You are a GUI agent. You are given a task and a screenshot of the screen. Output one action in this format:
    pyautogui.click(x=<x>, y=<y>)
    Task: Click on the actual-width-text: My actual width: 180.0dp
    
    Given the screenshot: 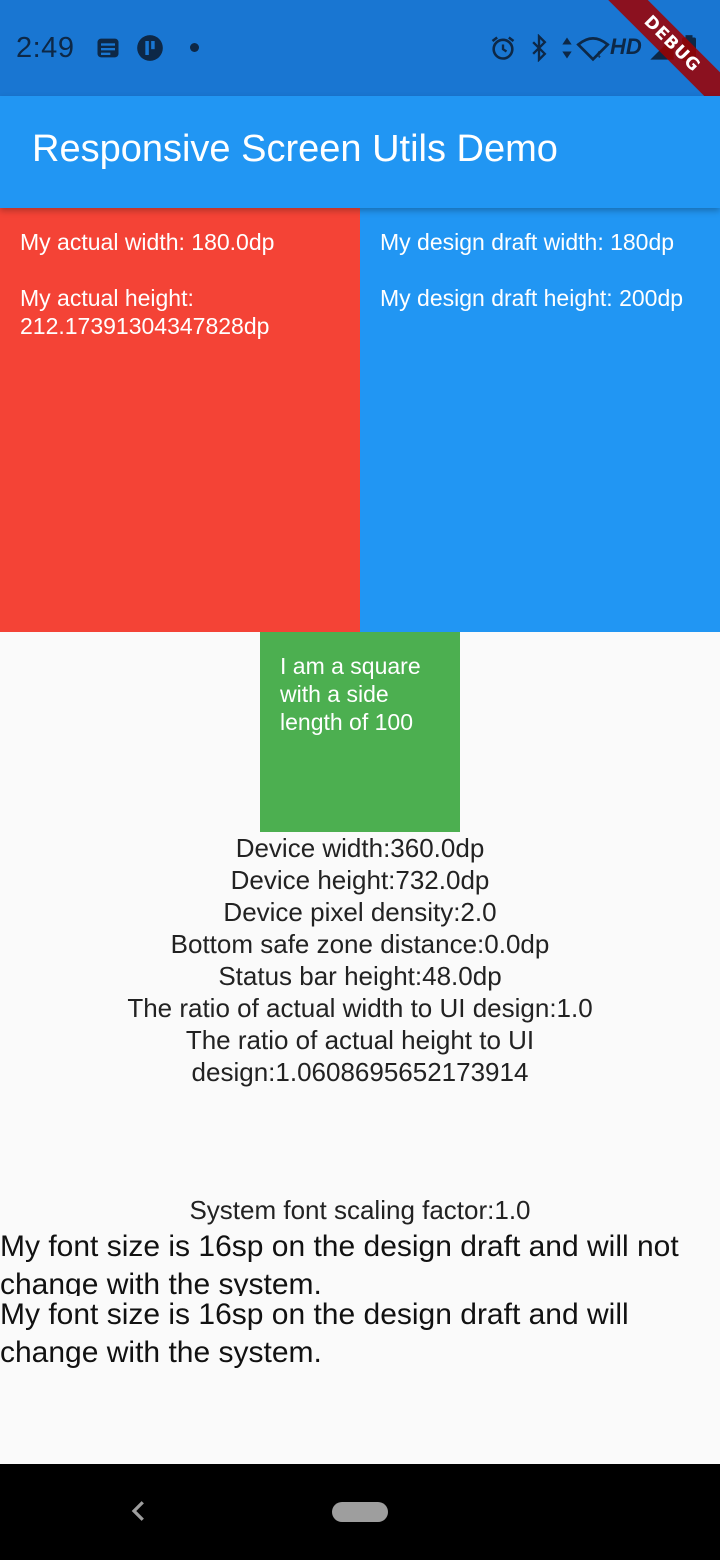 What is the action you would take?
    pyautogui.click(x=147, y=242)
    